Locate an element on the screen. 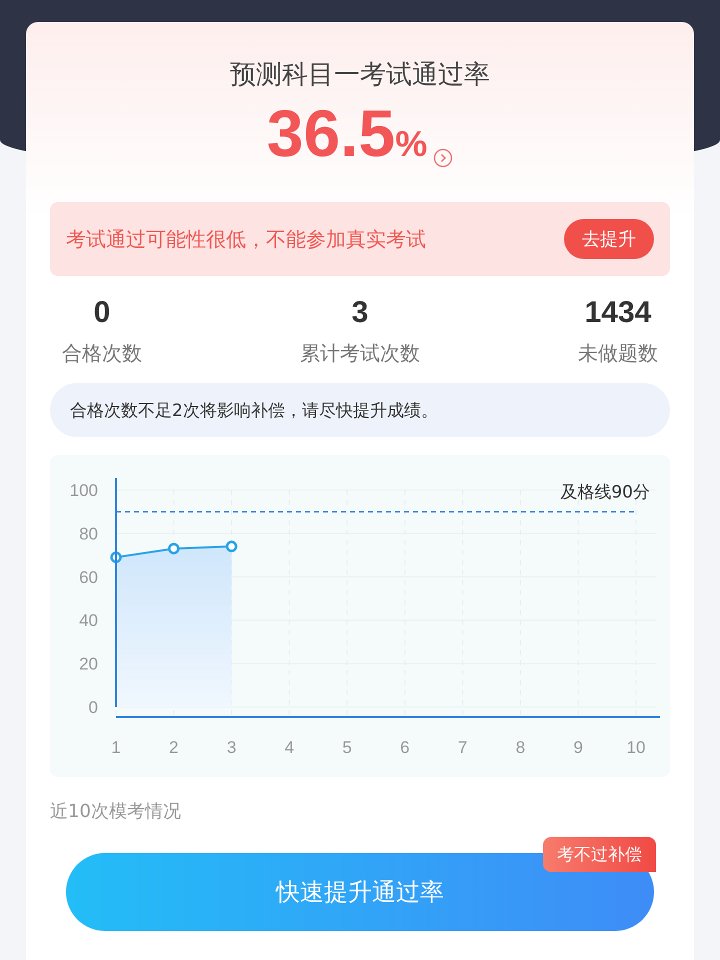  x-tick-label: 6 is located at coordinates (405, 747).